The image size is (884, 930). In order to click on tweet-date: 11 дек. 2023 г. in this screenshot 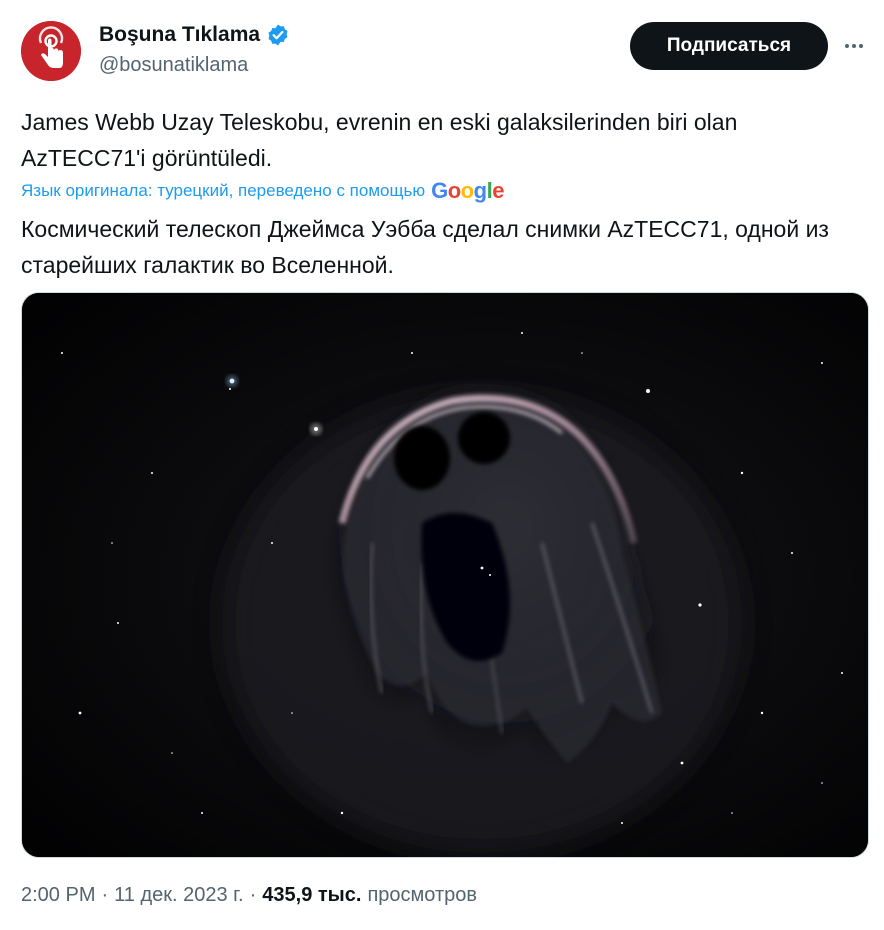, I will do `click(178, 895)`.